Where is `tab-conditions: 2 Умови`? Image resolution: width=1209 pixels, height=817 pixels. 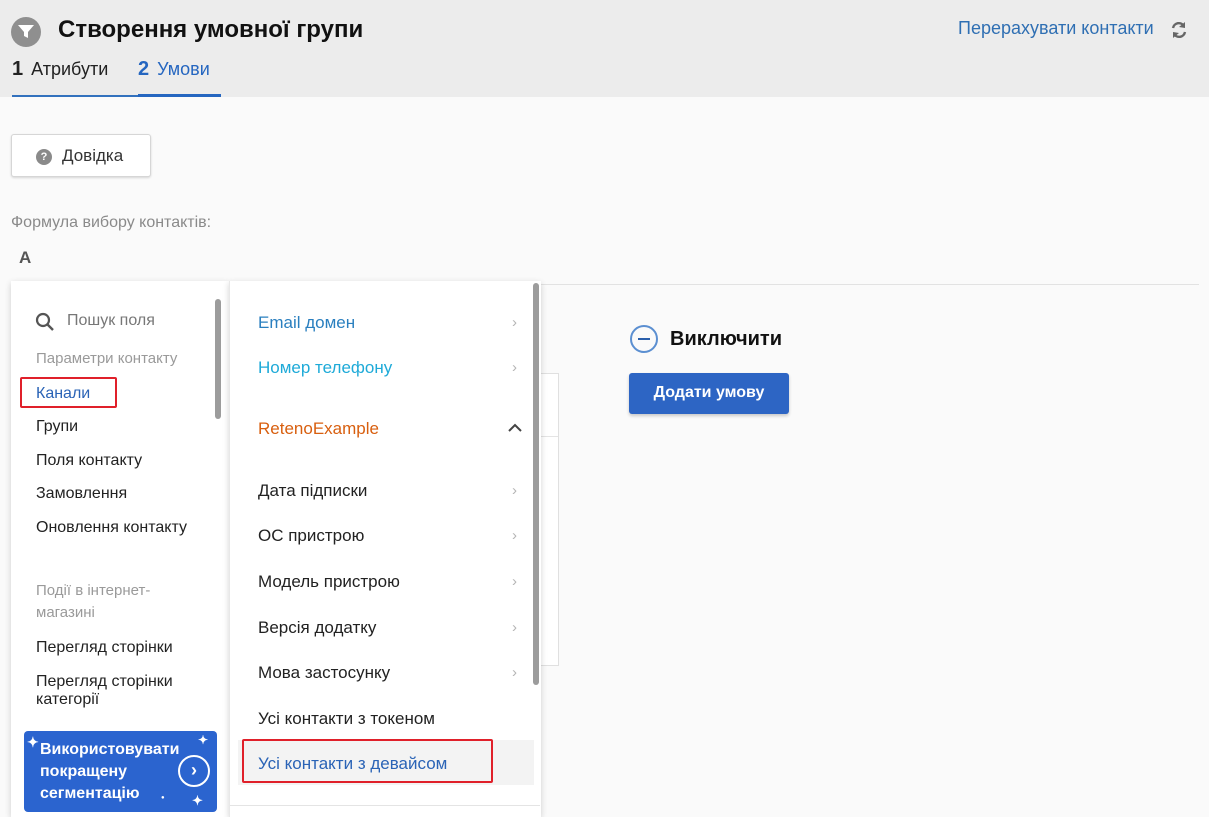
tab-conditions: 2 Умови is located at coordinates (179, 77).